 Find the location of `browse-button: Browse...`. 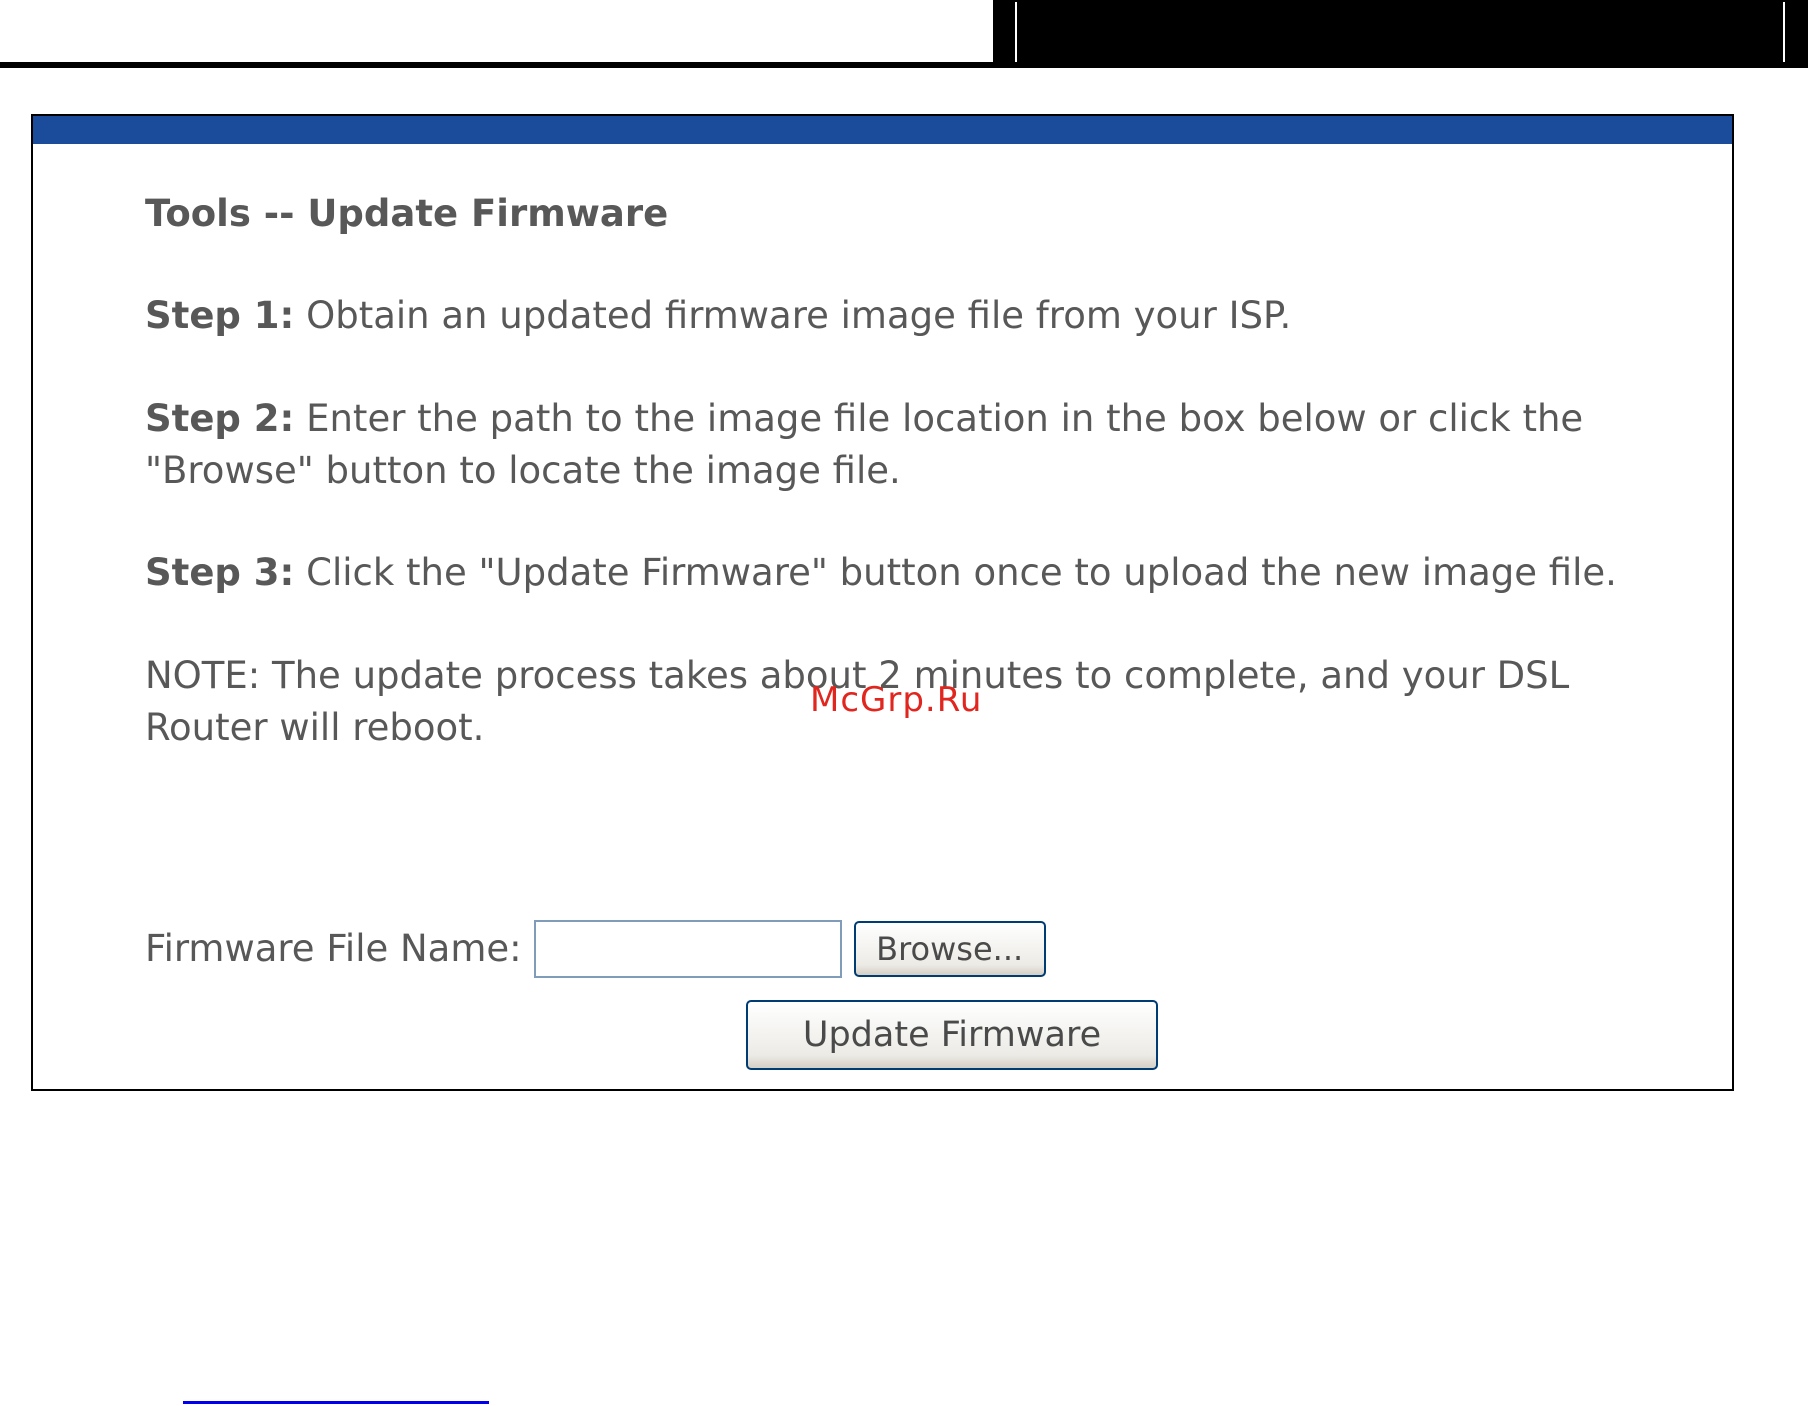

browse-button: Browse... is located at coordinates (949, 949).